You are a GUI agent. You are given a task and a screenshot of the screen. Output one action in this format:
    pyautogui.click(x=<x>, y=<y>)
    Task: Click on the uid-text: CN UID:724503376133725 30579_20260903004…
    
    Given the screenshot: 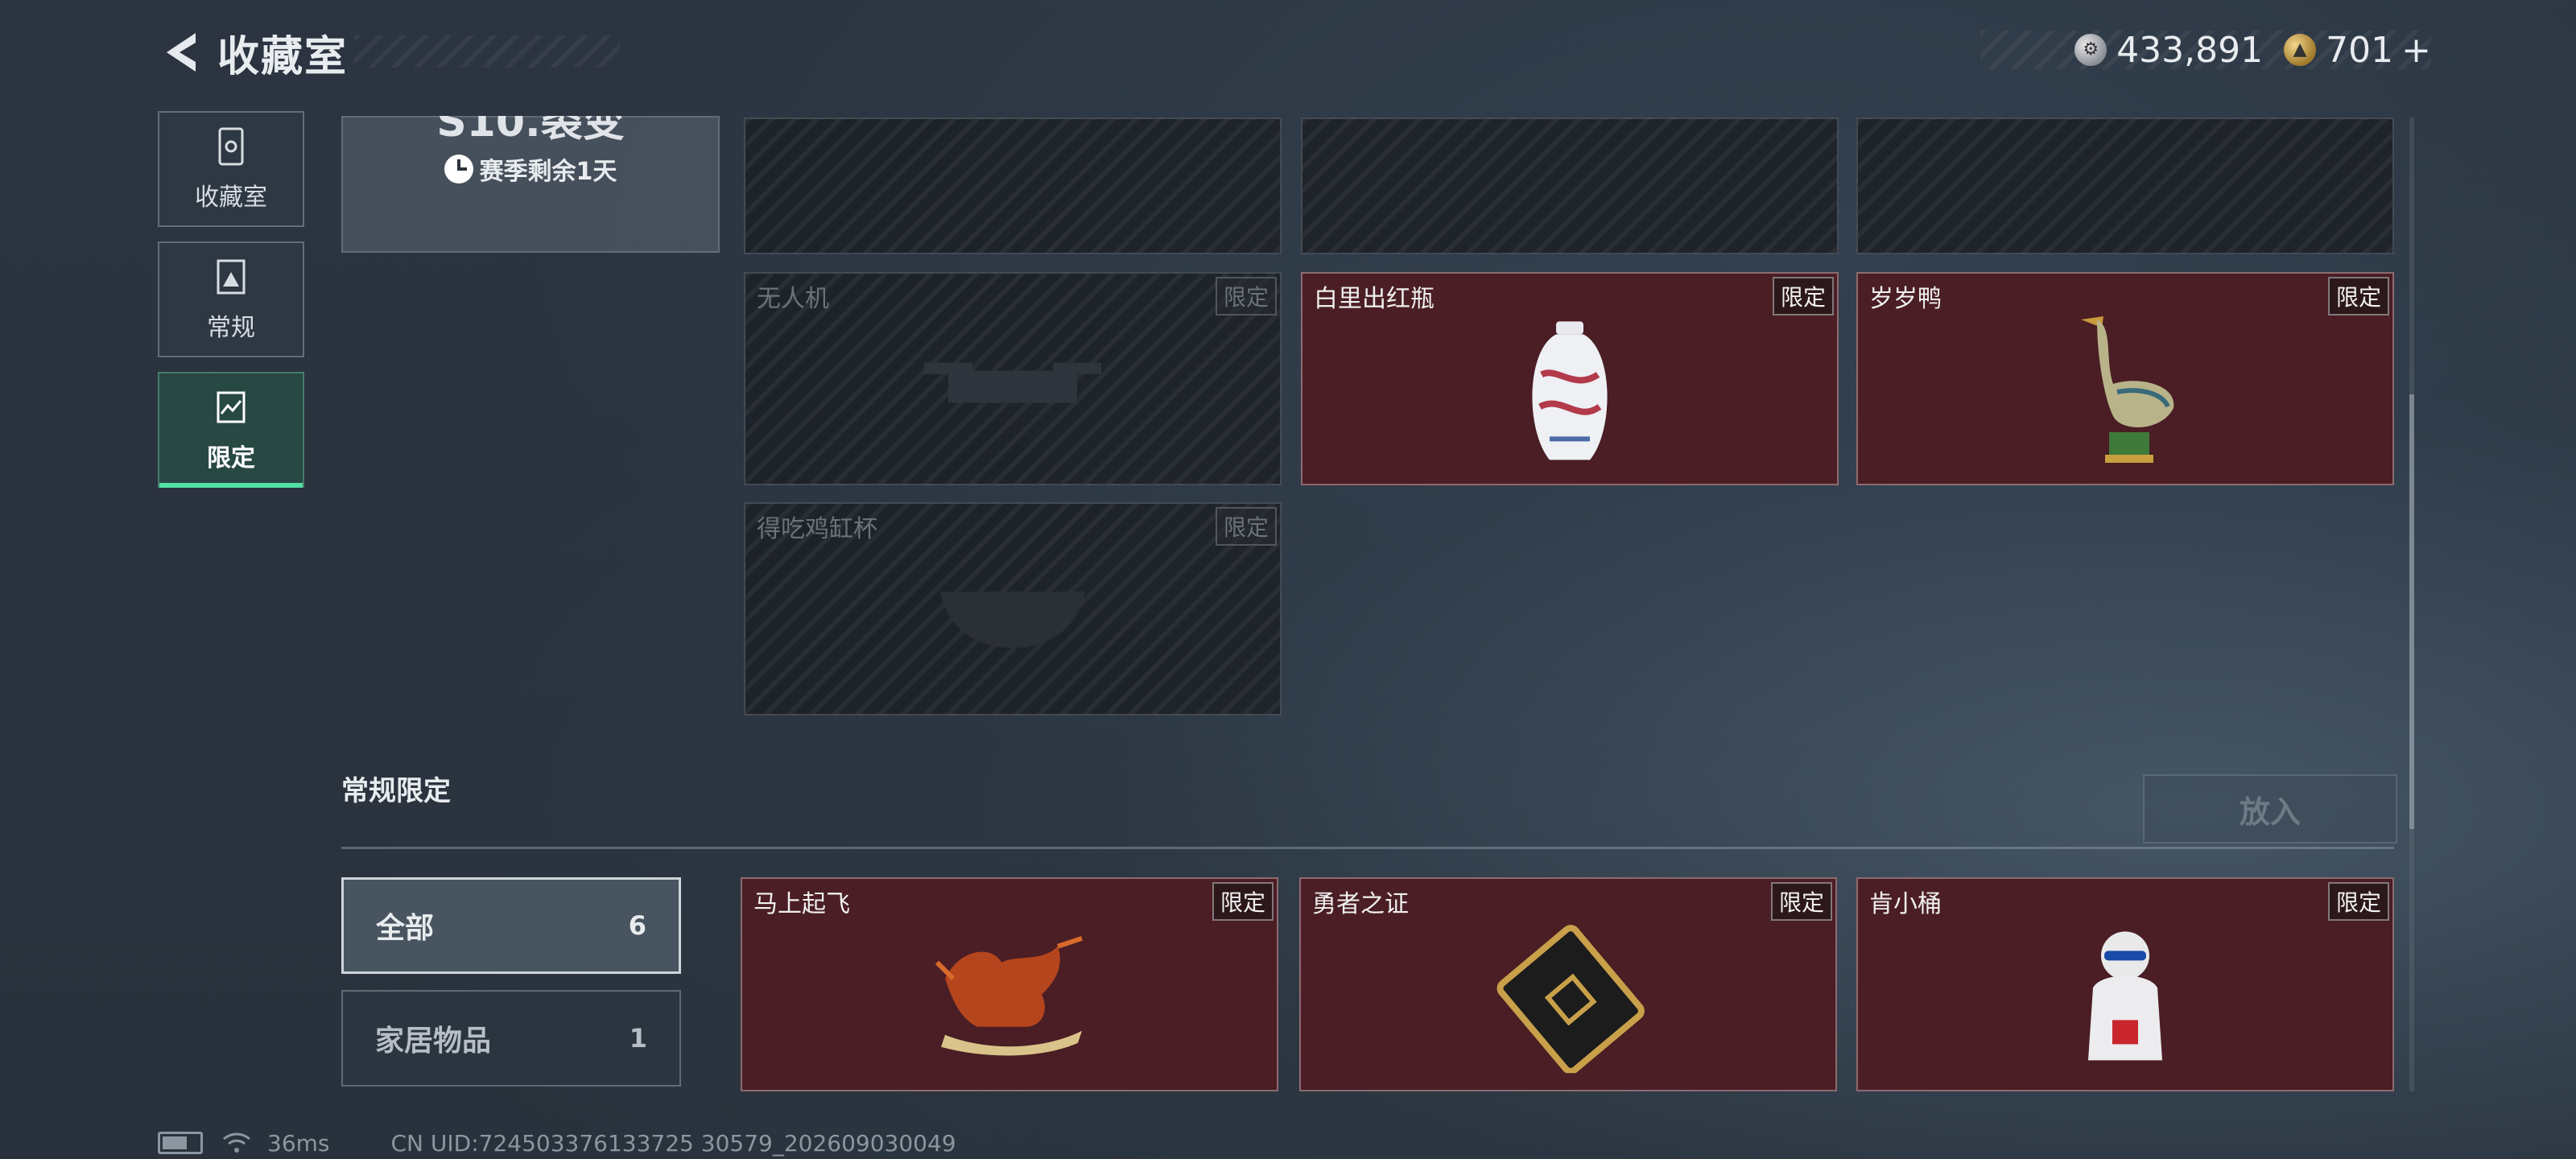 What is the action you would take?
    pyautogui.click(x=673, y=1143)
    